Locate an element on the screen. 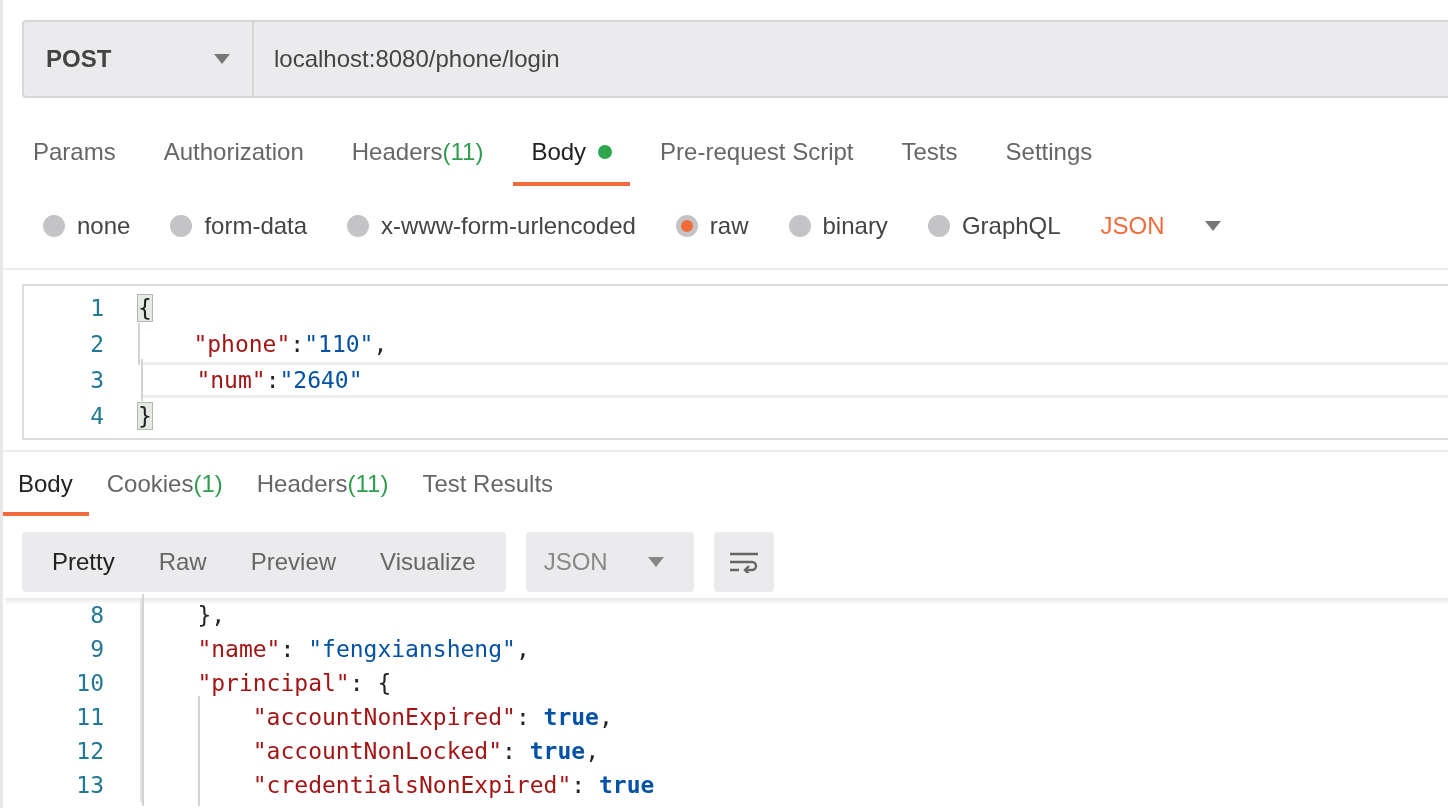  response-tab: Cookies(1) is located at coordinates (164, 490).